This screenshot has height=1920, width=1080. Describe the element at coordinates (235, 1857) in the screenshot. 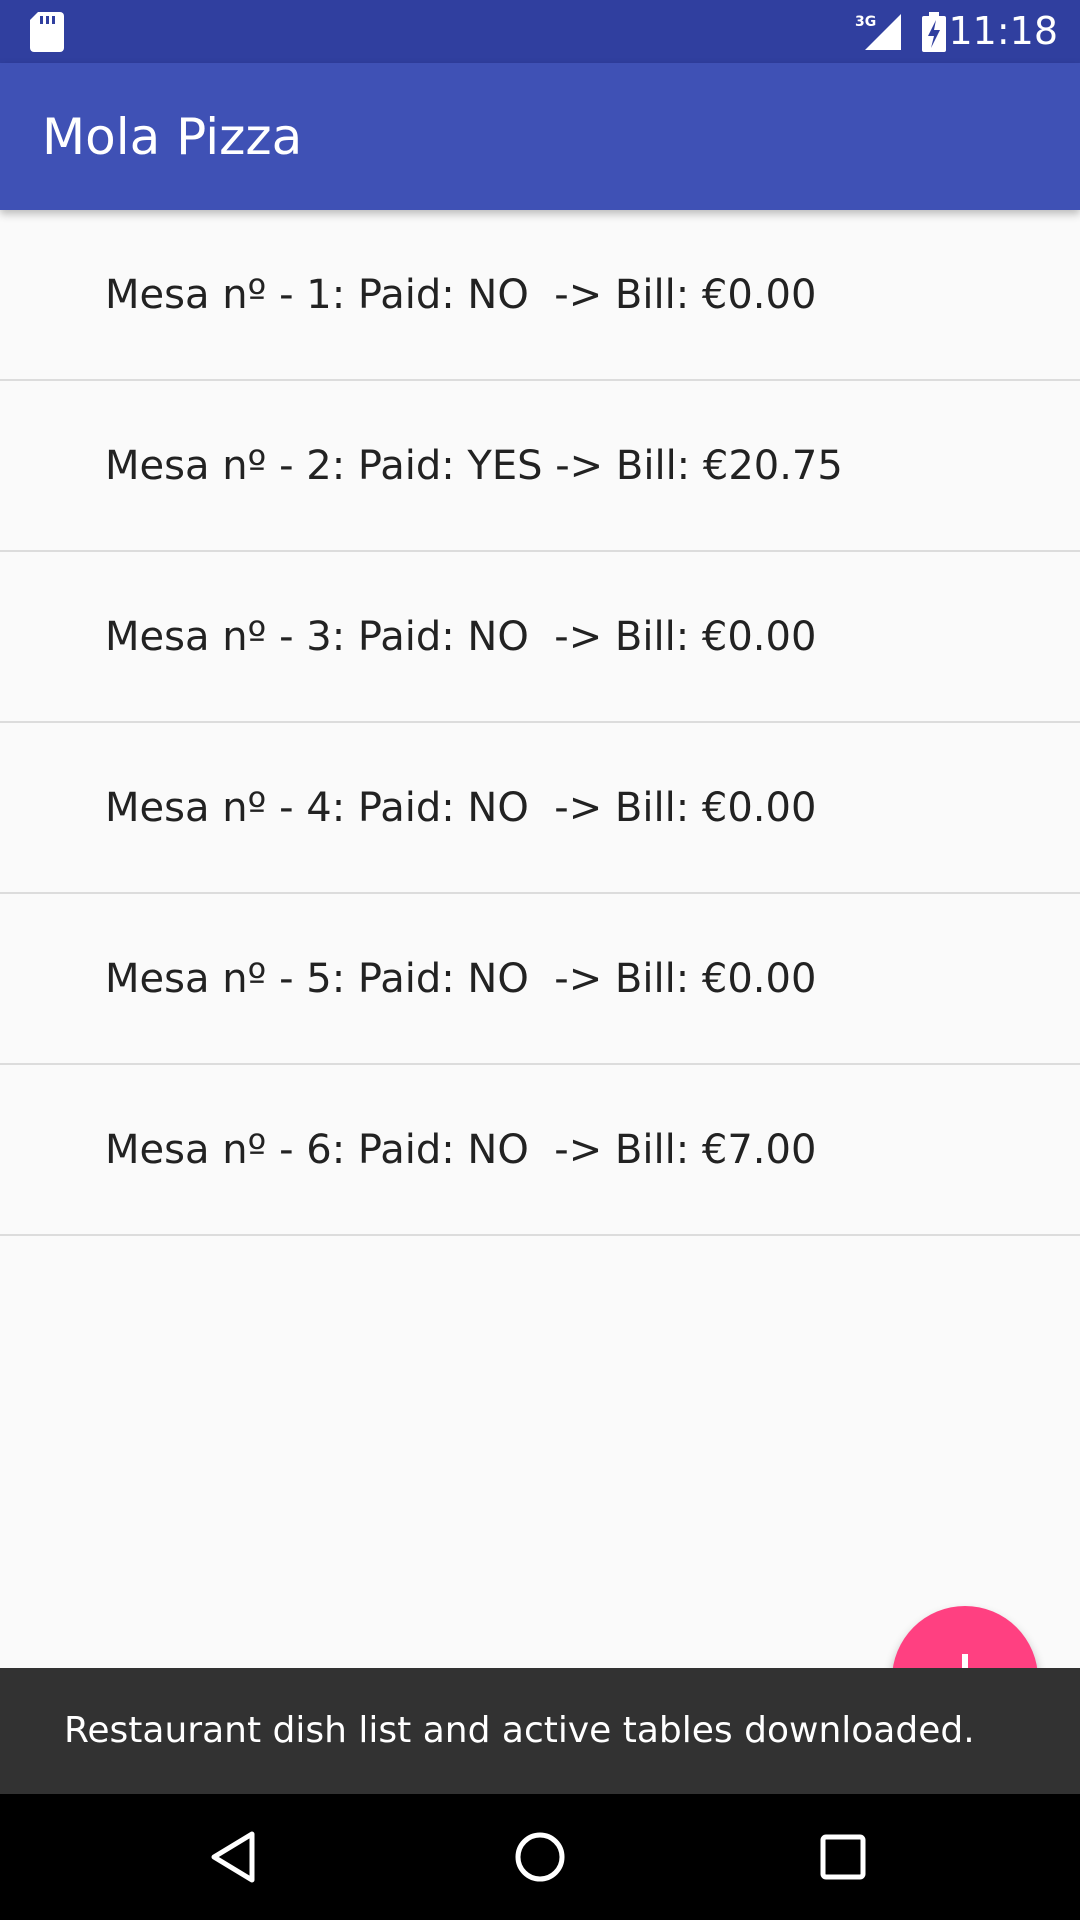

I see `back-icon` at that location.